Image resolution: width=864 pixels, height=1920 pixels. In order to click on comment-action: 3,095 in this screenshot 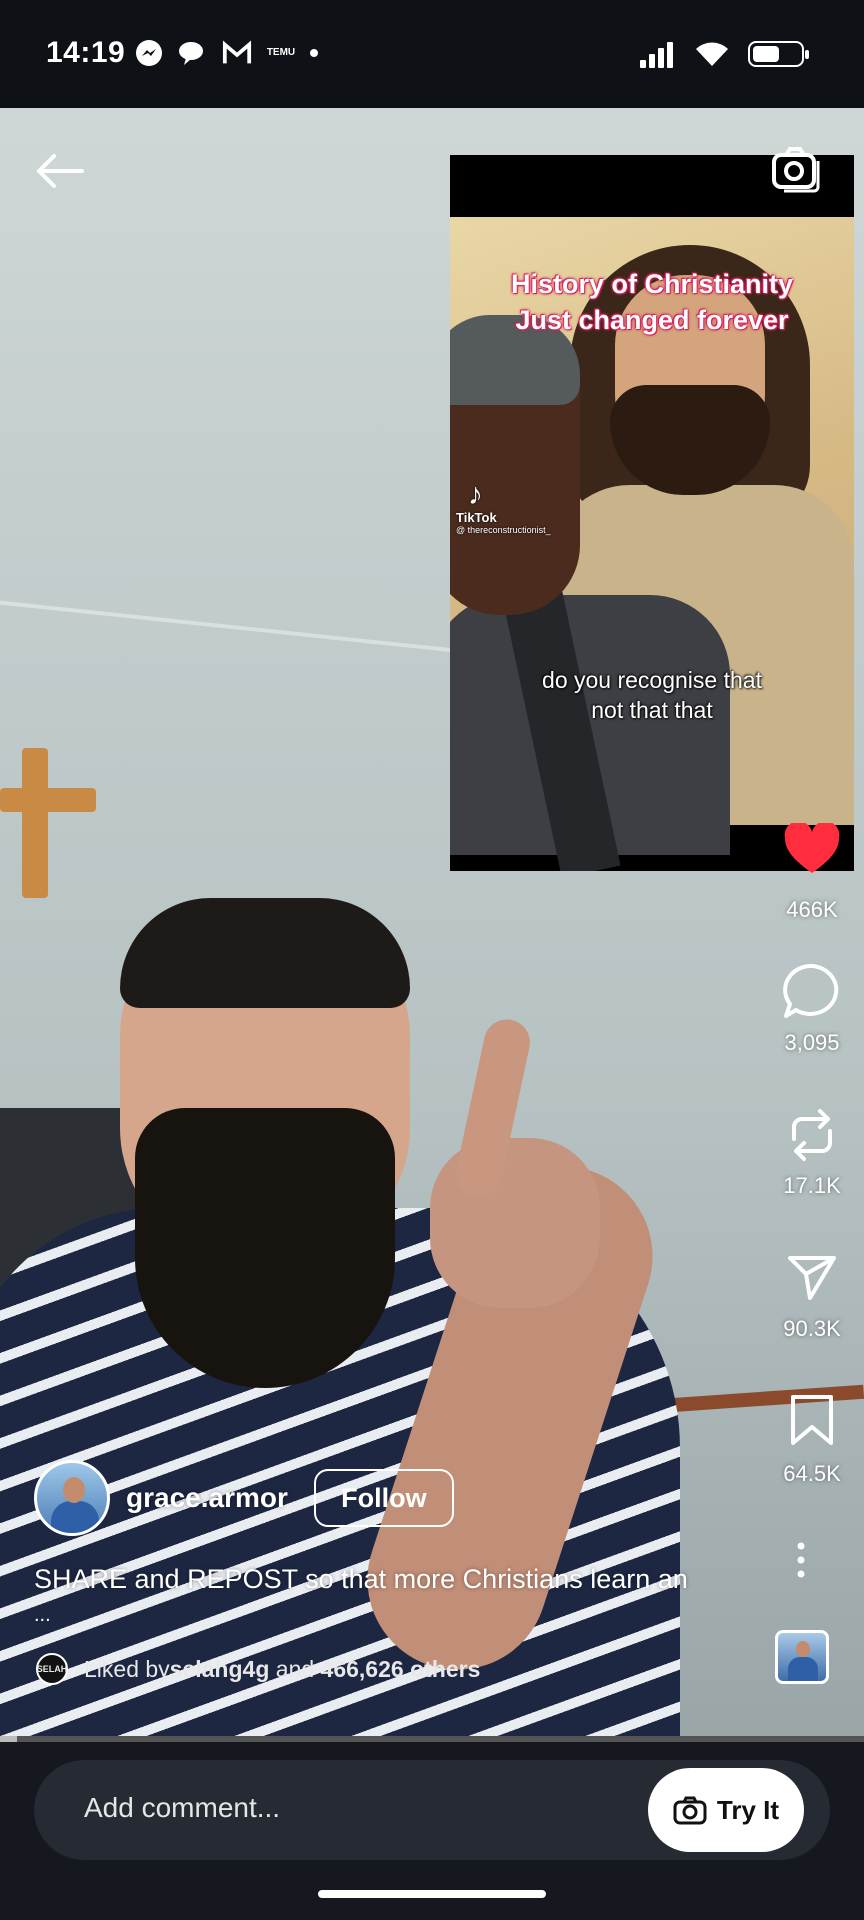, I will do `click(812, 1009)`.